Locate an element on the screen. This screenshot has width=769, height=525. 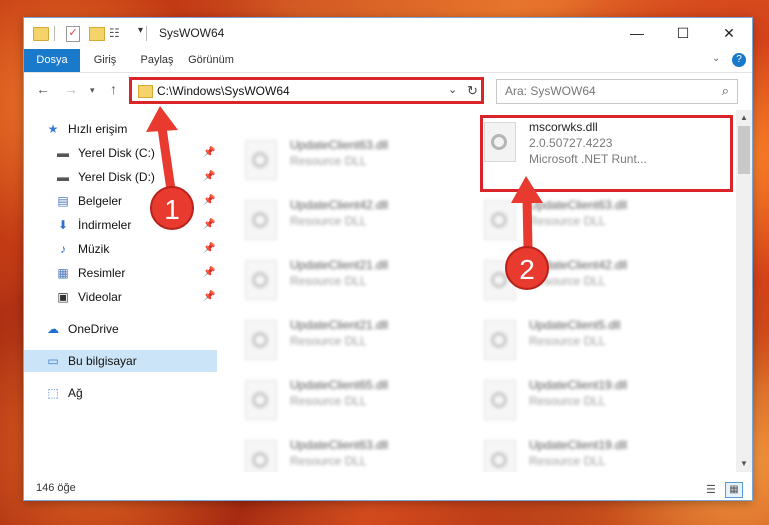
sidebar-item: ☁ OneDrive is located at coordinates (120, 329).